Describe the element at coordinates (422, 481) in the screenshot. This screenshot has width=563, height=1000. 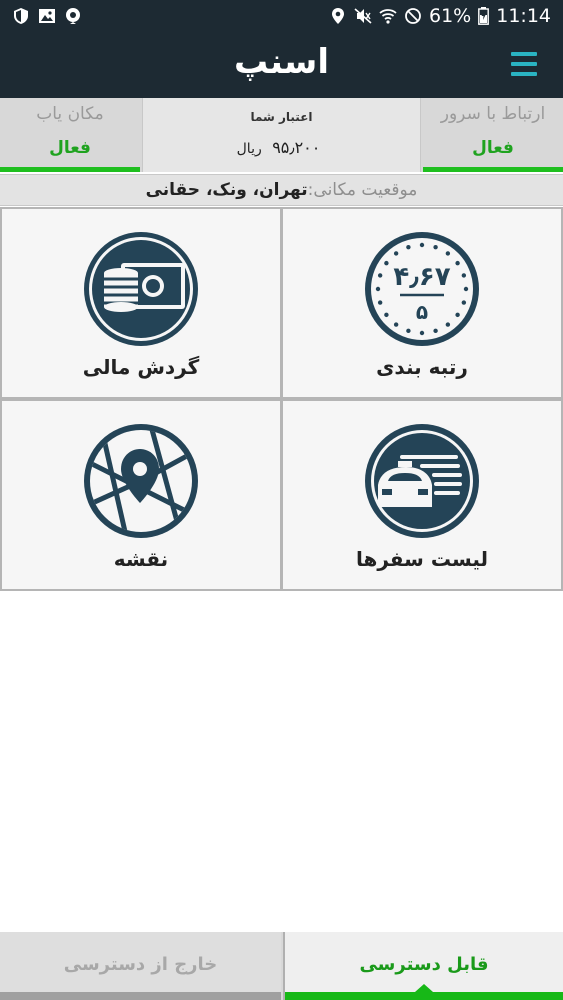
I see `taxi-list-icon` at that location.